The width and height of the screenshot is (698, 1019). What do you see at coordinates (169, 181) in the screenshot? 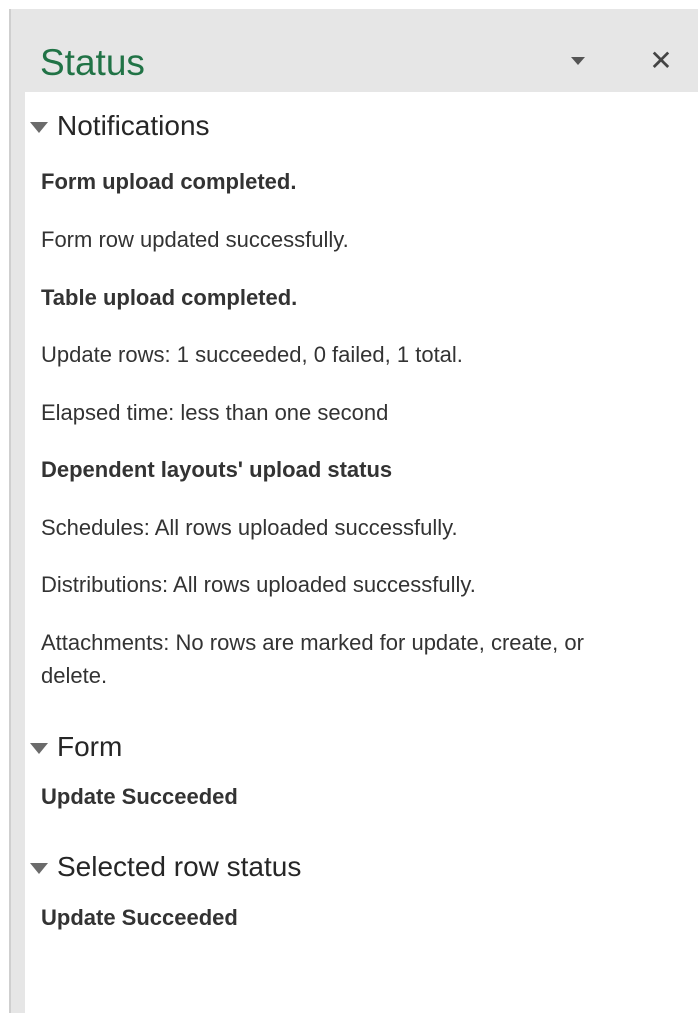
I see `notification-message: Form upload completed.` at bounding box center [169, 181].